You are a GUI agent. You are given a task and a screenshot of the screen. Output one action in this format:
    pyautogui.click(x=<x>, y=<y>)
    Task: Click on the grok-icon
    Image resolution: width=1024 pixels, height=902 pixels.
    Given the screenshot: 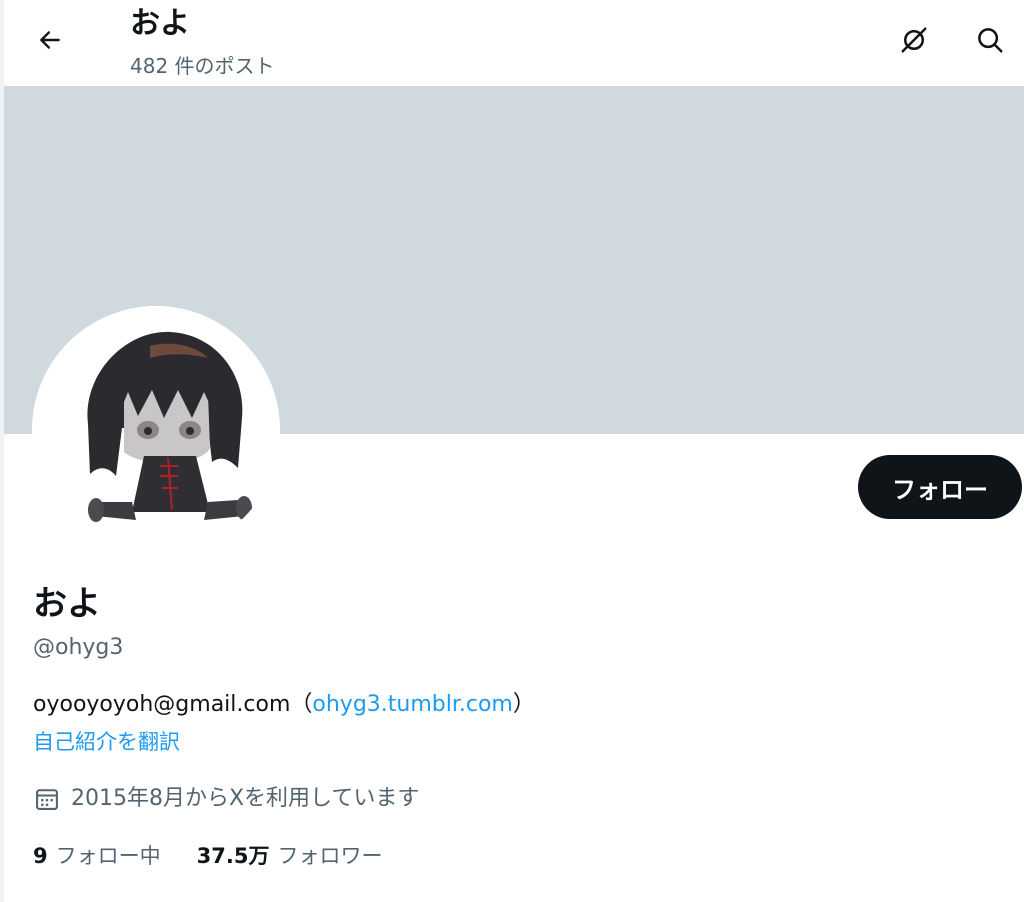 What is the action you would take?
    pyautogui.click(x=914, y=40)
    